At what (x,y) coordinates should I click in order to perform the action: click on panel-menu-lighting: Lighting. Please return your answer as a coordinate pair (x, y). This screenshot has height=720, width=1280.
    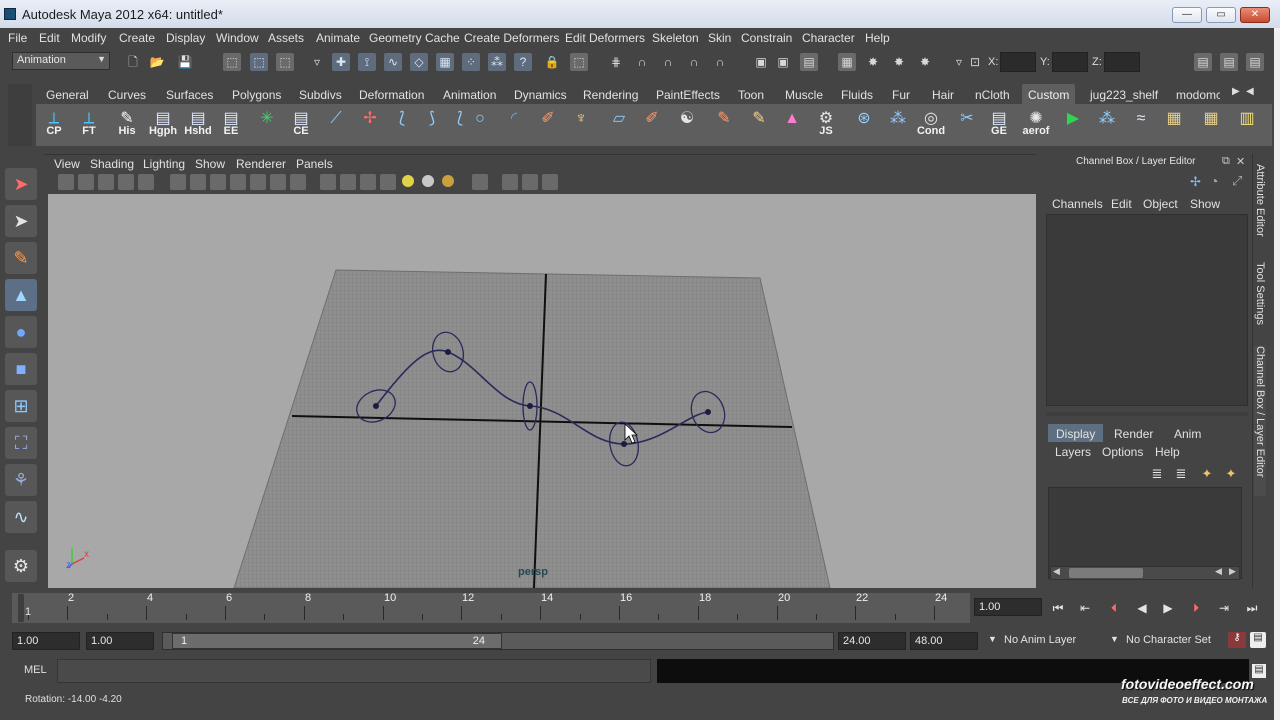
    Looking at the image, I should click on (164, 164).